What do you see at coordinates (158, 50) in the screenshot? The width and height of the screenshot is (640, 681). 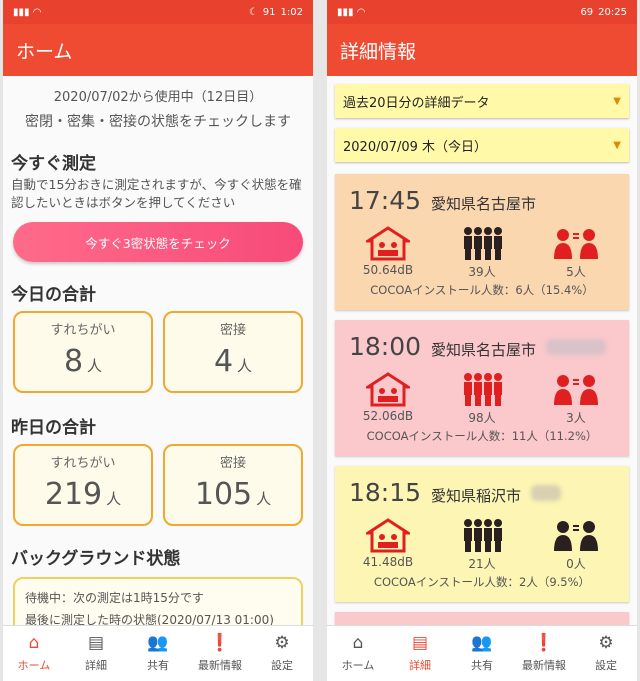 I see `app-bar: ホーム` at bounding box center [158, 50].